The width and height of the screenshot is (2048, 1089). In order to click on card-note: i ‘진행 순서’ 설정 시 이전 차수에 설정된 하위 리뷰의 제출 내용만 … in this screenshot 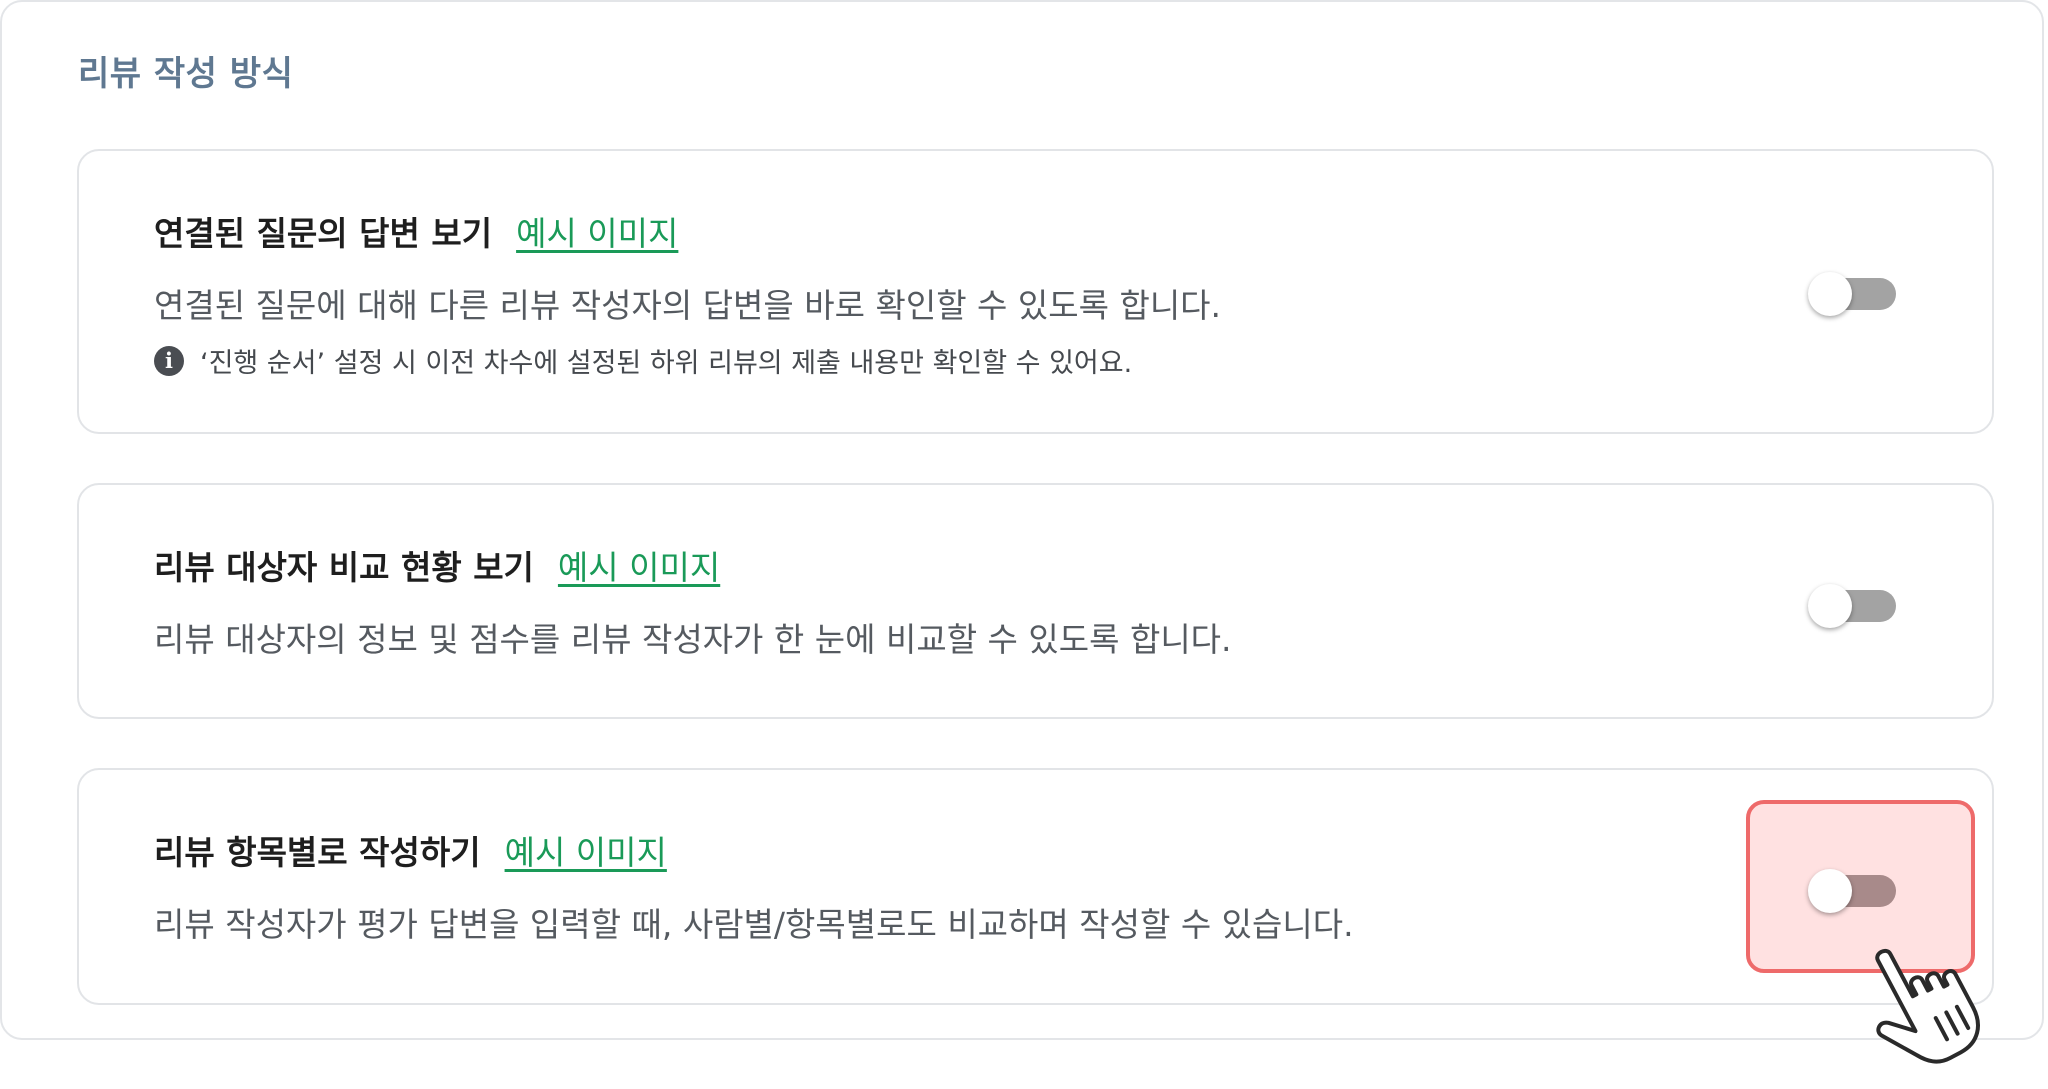, I will do `click(643, 360)`.